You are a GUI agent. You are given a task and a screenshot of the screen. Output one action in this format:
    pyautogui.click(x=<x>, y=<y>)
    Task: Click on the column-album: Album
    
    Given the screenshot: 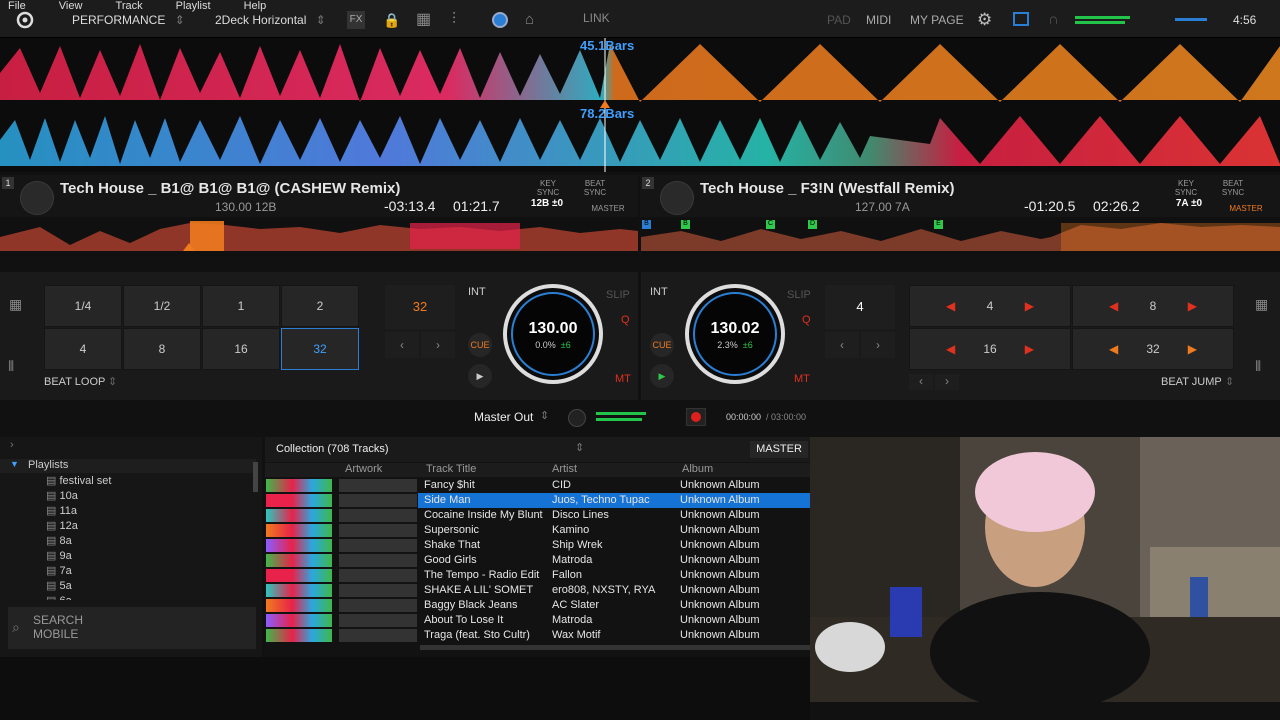 What is the action you would take?
    pyautogui.click(x=697, y=469)
    